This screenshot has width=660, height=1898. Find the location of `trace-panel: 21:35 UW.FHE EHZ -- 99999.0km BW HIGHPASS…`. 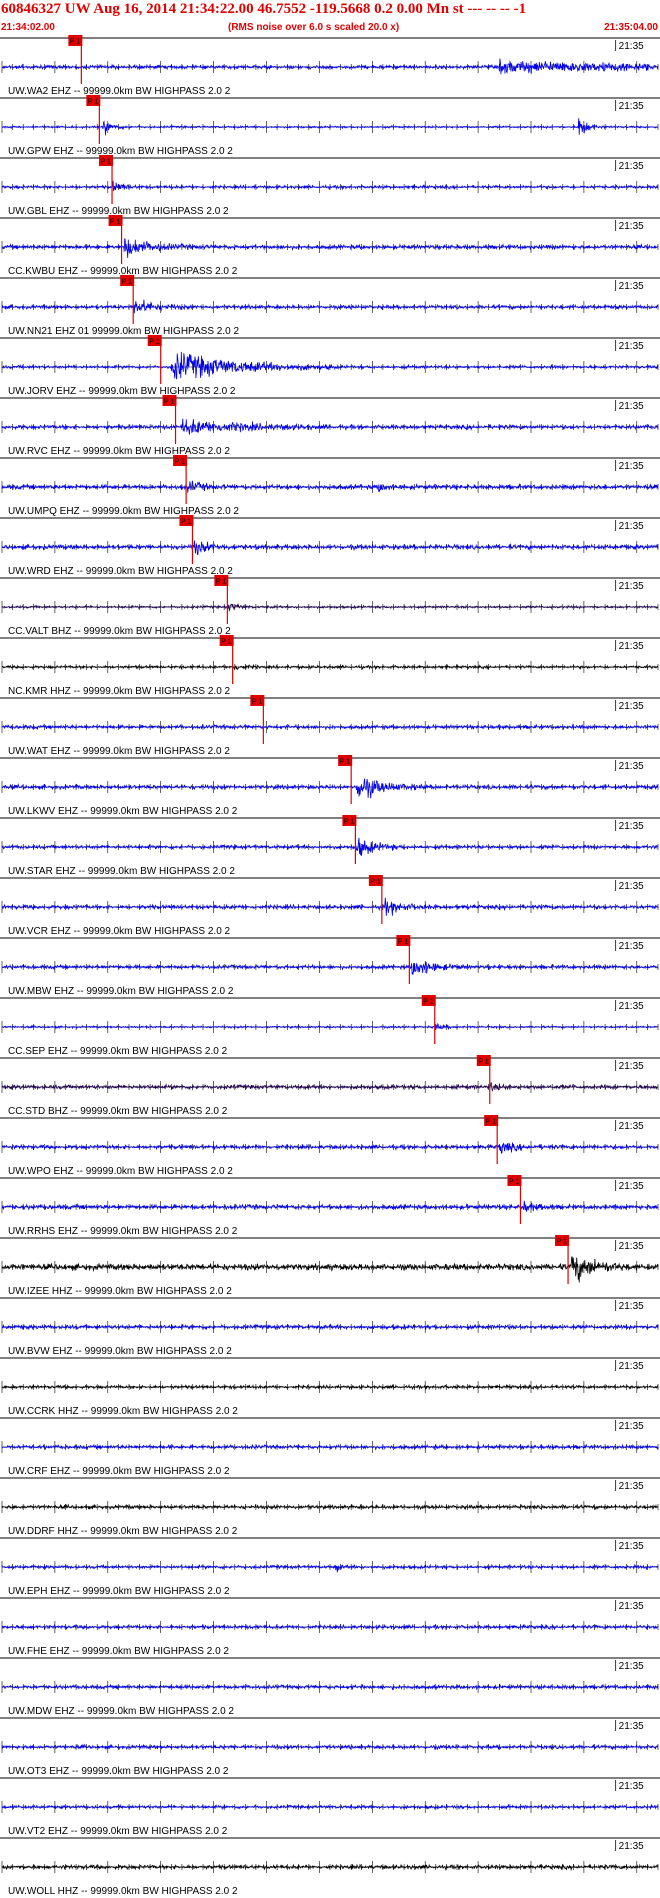

trace-panel: 21:35 UW.FHE EHZ -- 99999.0km BW HIGHPASS… is located at coordinates (330, 1627).